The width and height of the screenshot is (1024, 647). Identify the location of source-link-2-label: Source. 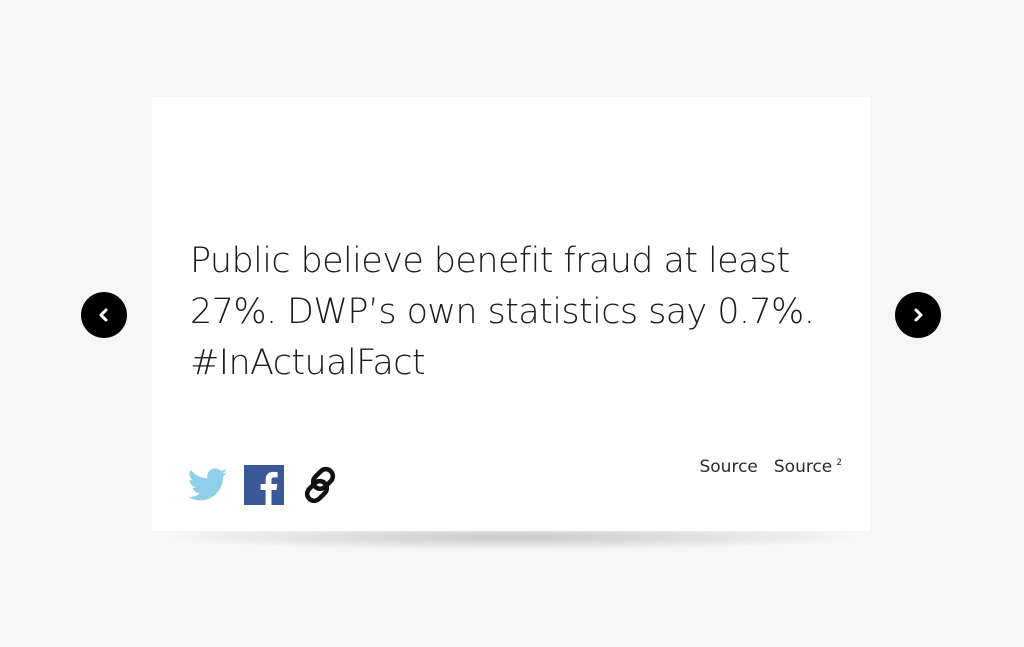
(803, 467).